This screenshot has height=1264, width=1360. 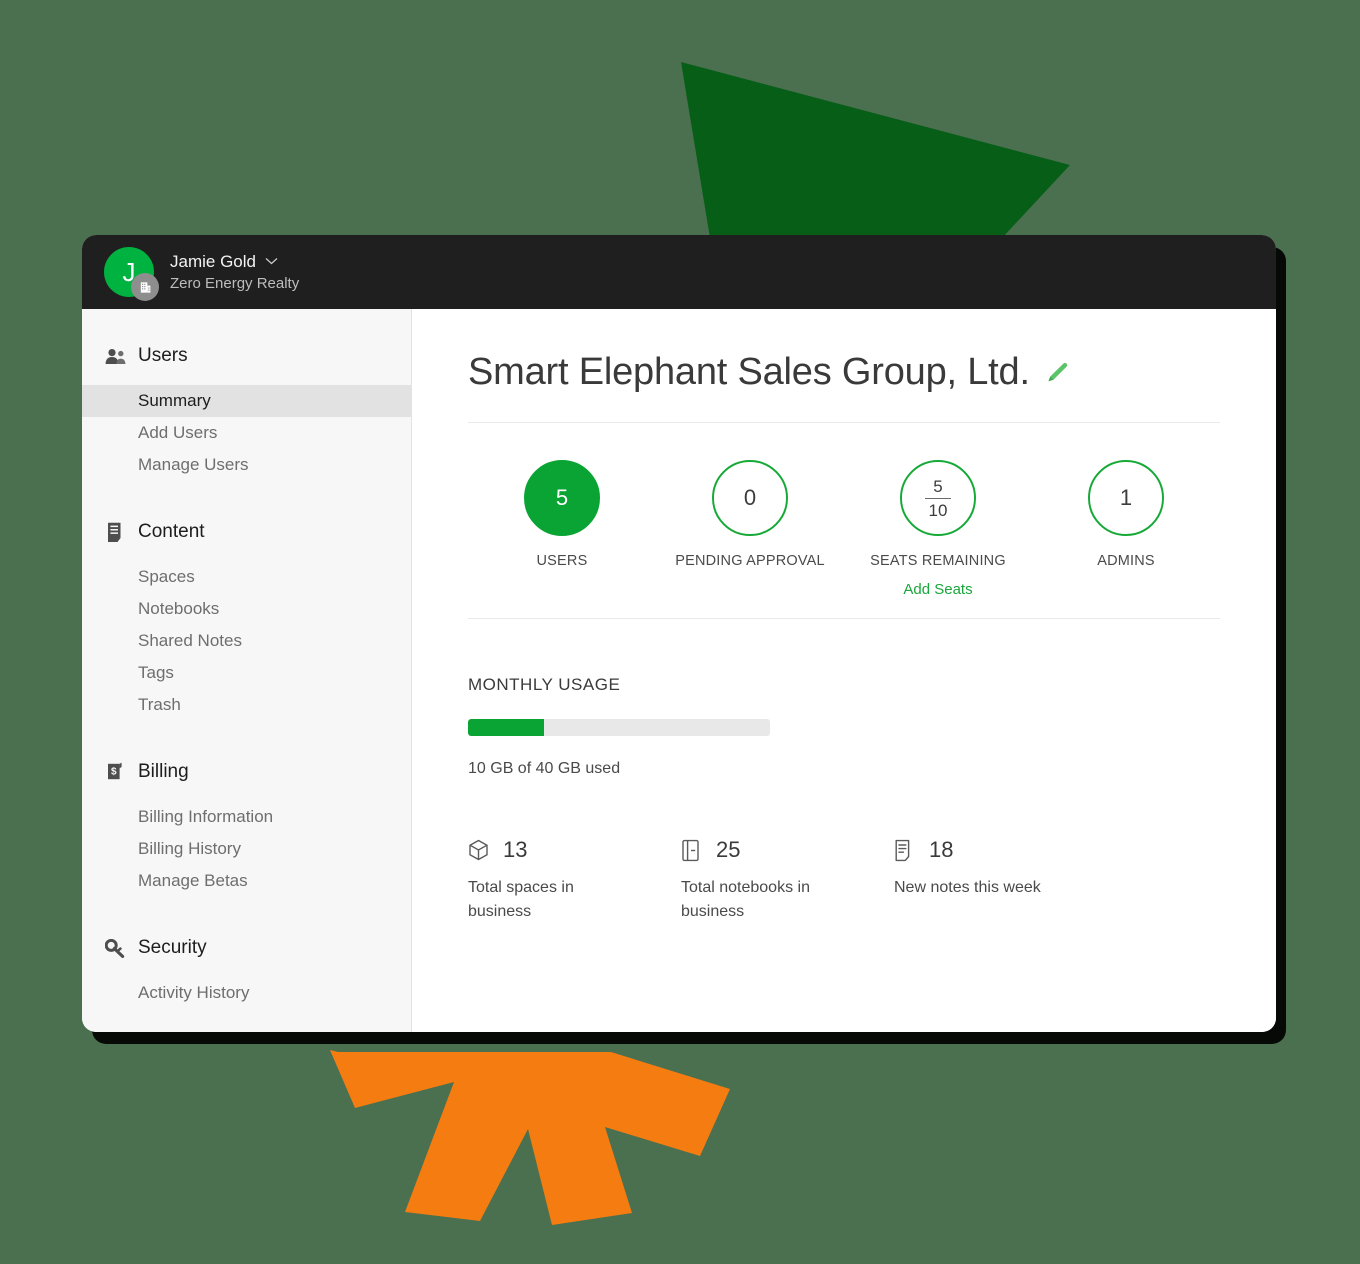 What do you see at coordinates (478, 850) in the screenshot?
I see `cube-icon` at bounding box center [478, 850].